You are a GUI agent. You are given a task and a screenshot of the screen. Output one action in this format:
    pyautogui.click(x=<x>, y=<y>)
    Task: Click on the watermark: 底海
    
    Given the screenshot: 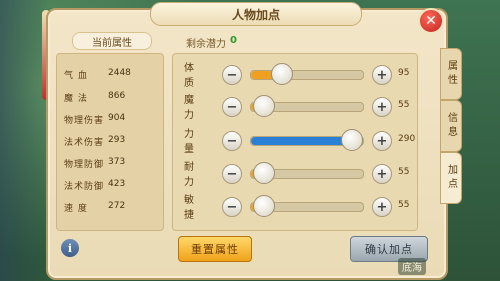 What is the action you would take?
    pyautogui.click(x=412, y=266)
    